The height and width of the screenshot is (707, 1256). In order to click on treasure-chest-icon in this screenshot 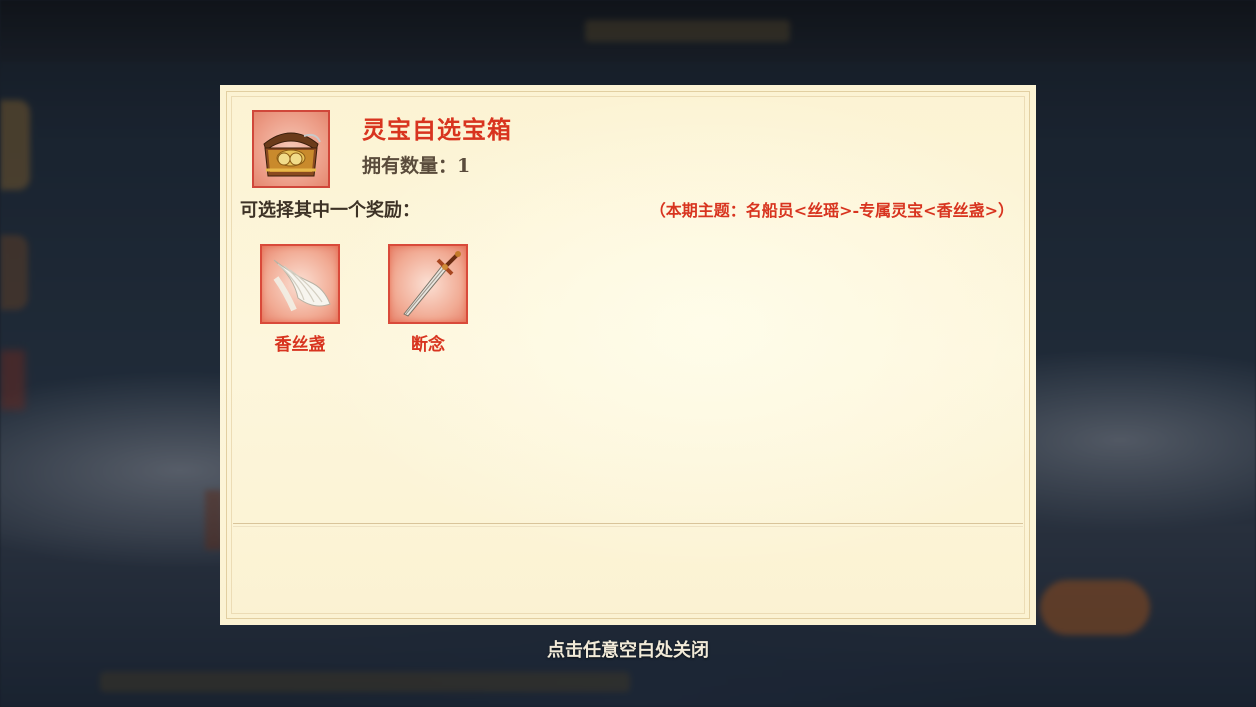, I will do `click(292, 154)`.